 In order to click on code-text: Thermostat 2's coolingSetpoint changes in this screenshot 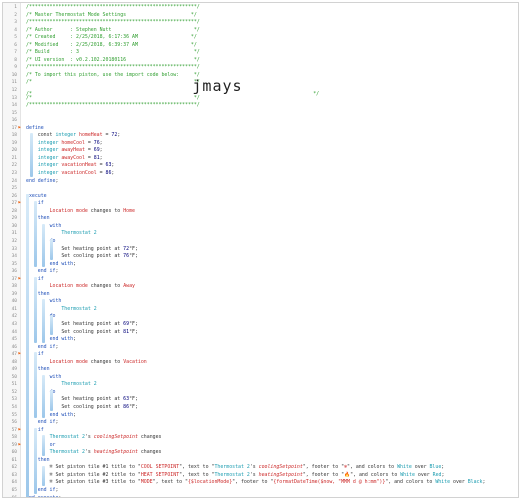, I will do `click(94, 438)`.